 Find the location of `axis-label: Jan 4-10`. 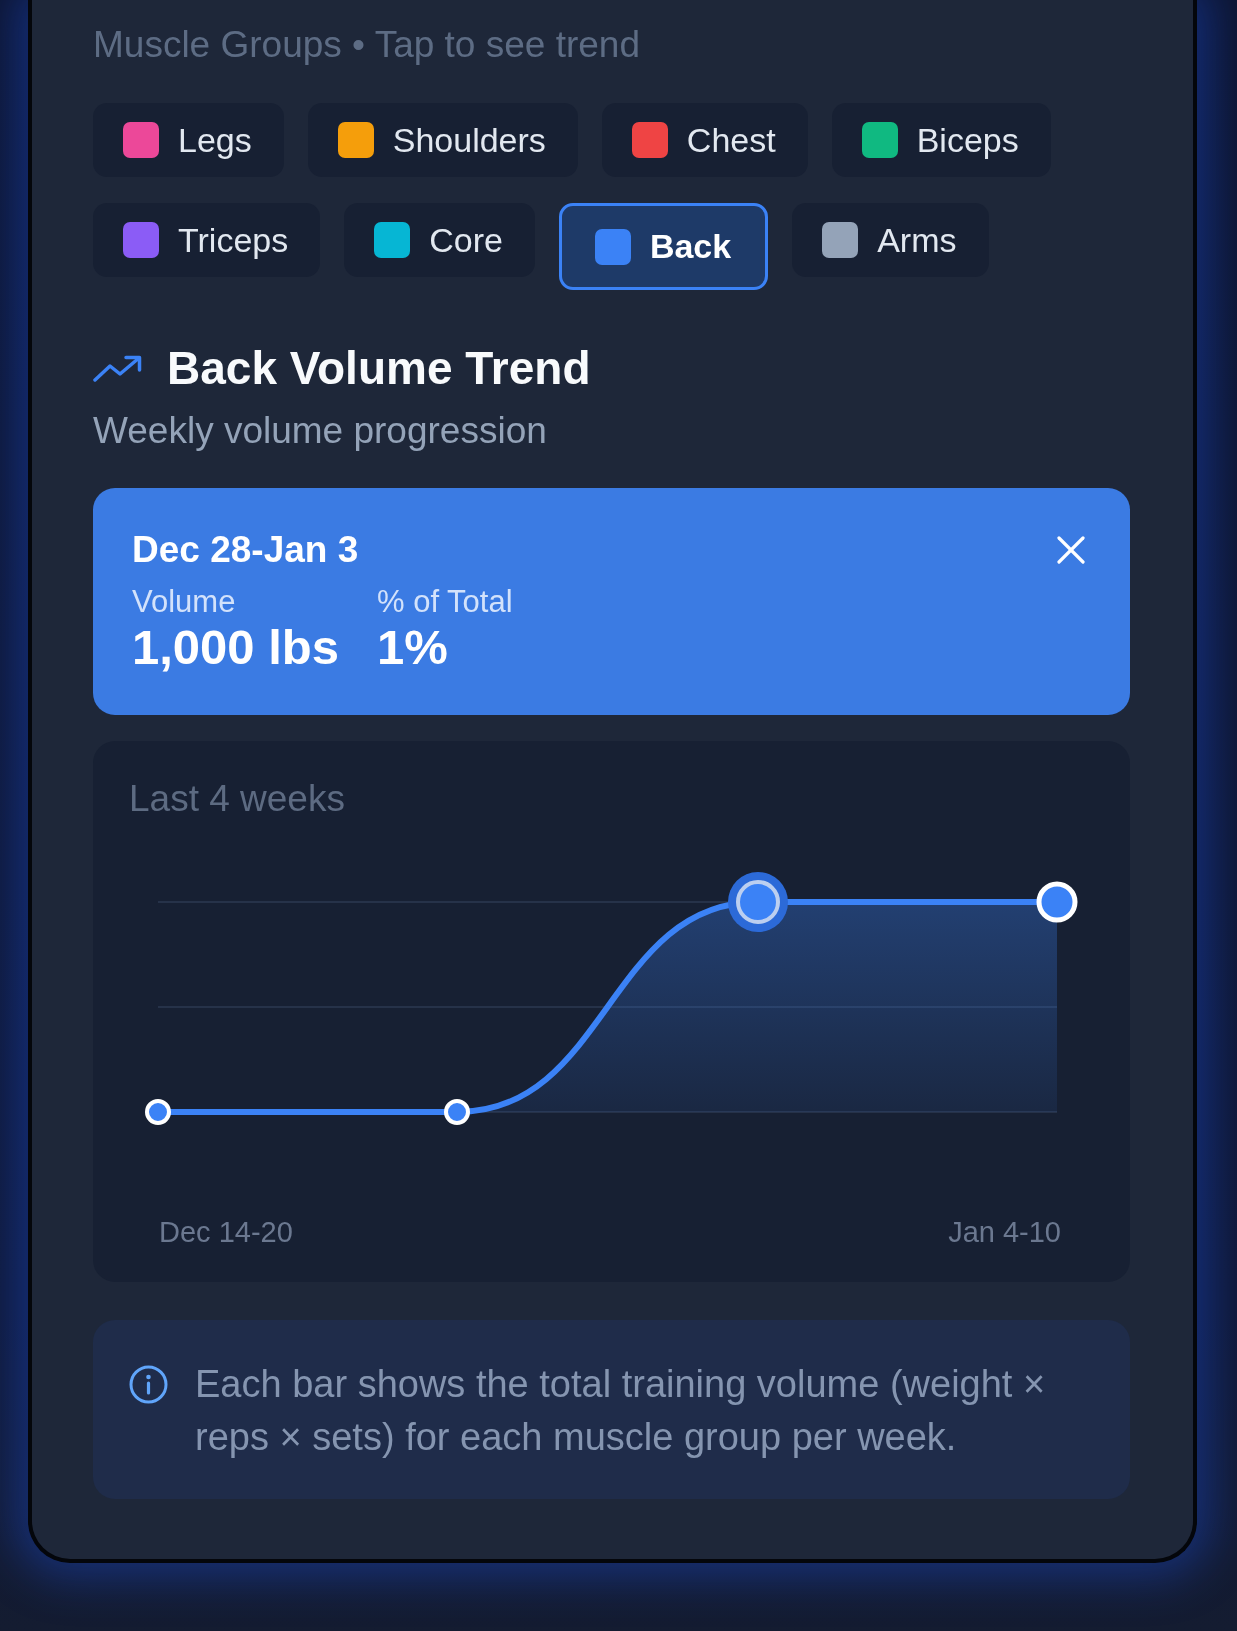

axis-label: Jan 4-10 is located at coordinates (1004, 1232).